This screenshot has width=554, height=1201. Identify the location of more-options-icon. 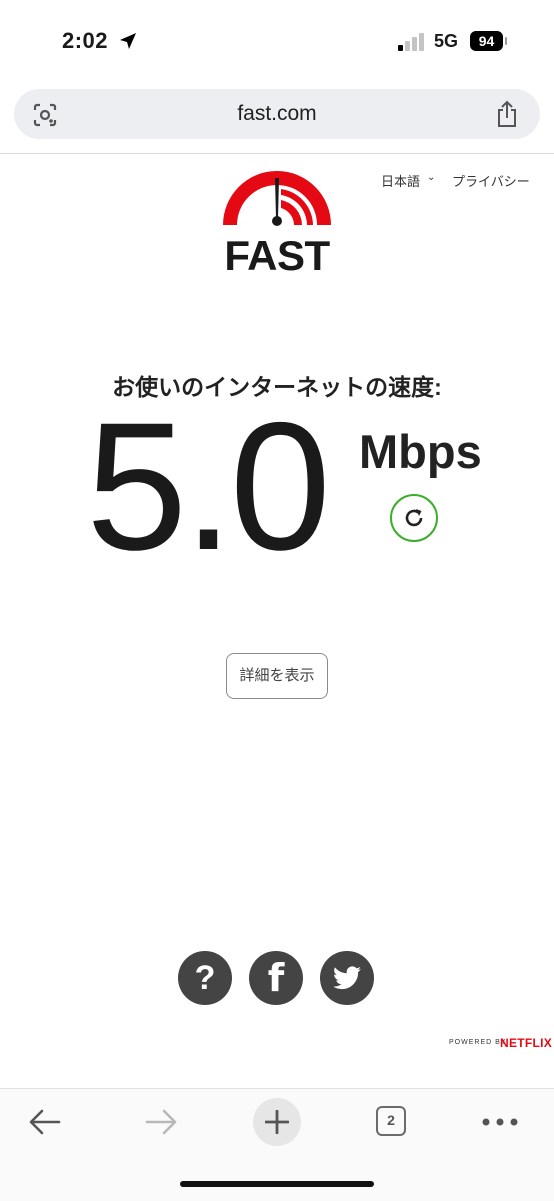
(500, 1122).